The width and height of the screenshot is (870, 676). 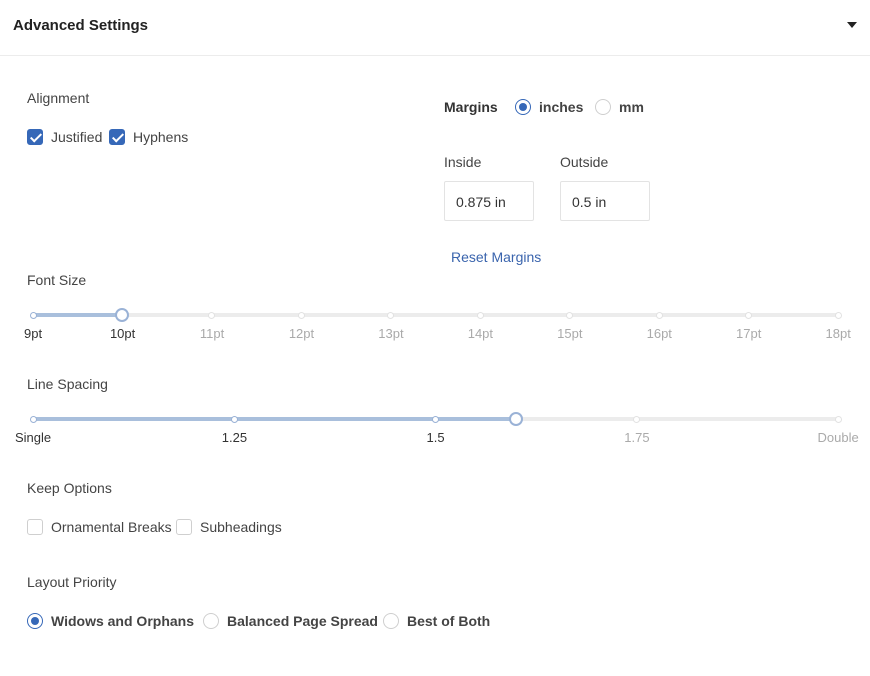 What do you see at coordinates (122, 315) in the screenshot?
I see `font-size-handle` at bounding box center [122, 315].